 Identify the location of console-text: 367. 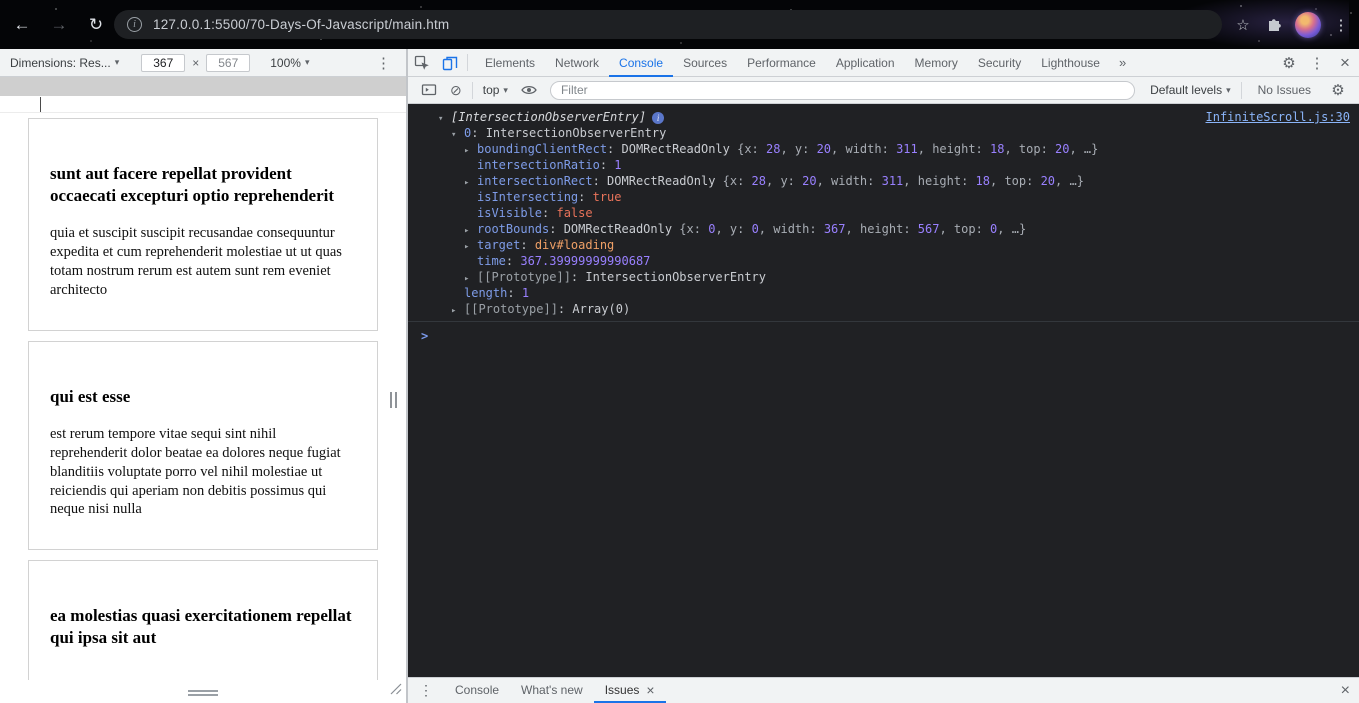
(834, 229).